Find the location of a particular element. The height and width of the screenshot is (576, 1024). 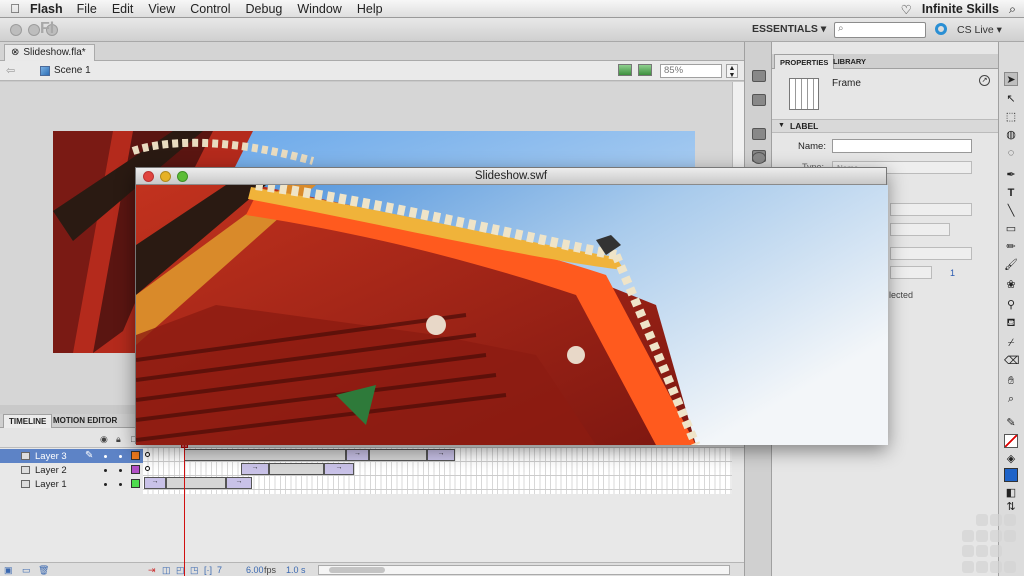

stroke-color-swatch is located at coordinates (1011, 441).